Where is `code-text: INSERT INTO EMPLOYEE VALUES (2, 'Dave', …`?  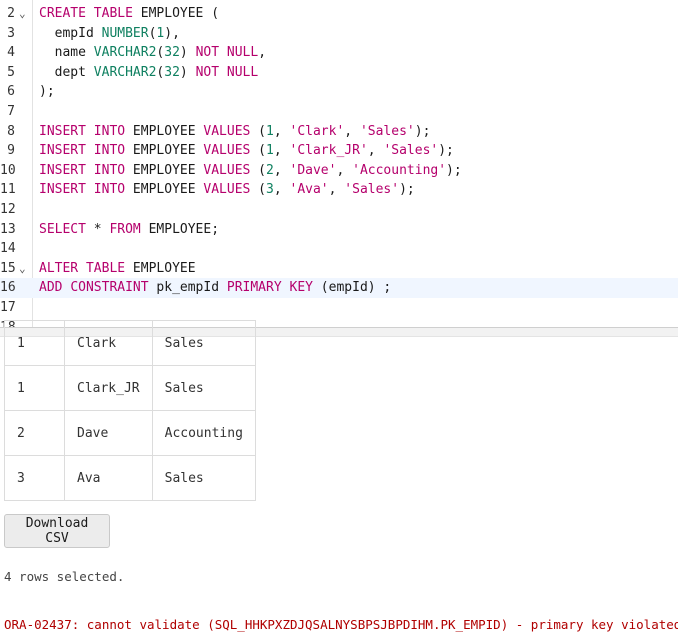
code-text: INSERT INTO EMPLOYEE VALUES (2, 'Dave', … is located at coordinates (250, 170).